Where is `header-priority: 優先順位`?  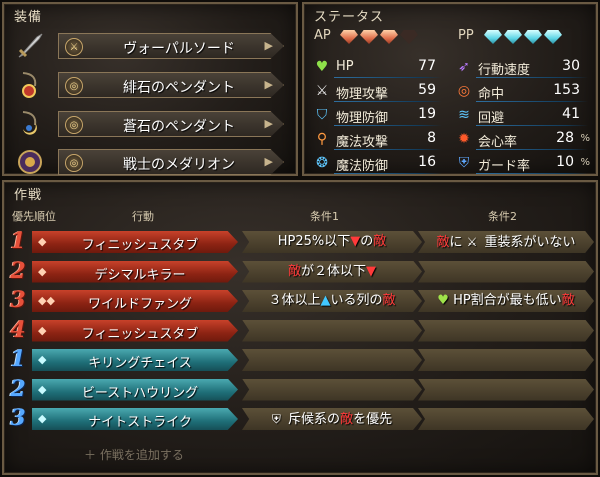
header-priority: 優先順位 is located at coordinates (34, 216).